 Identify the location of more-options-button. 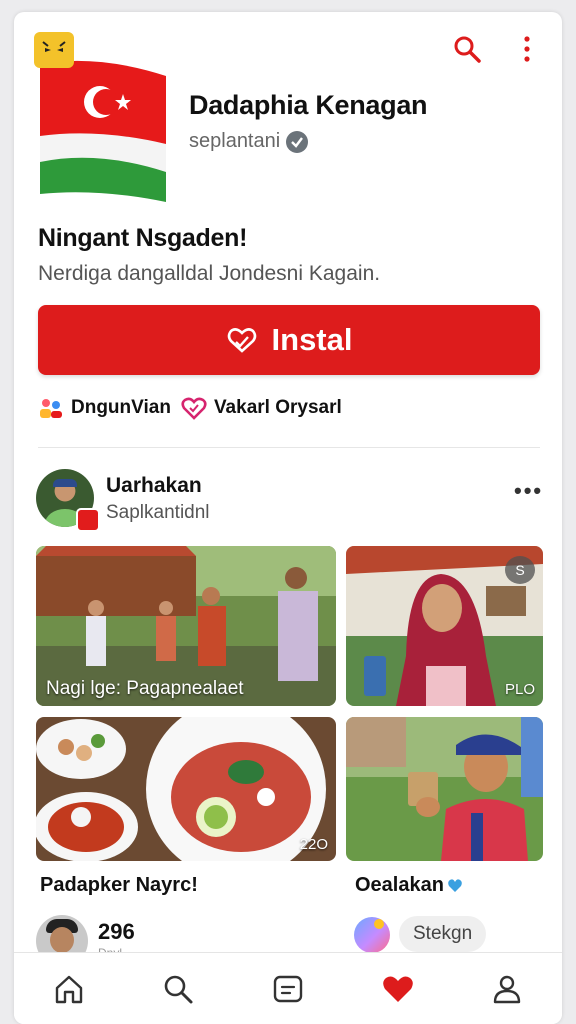
(527, 49).